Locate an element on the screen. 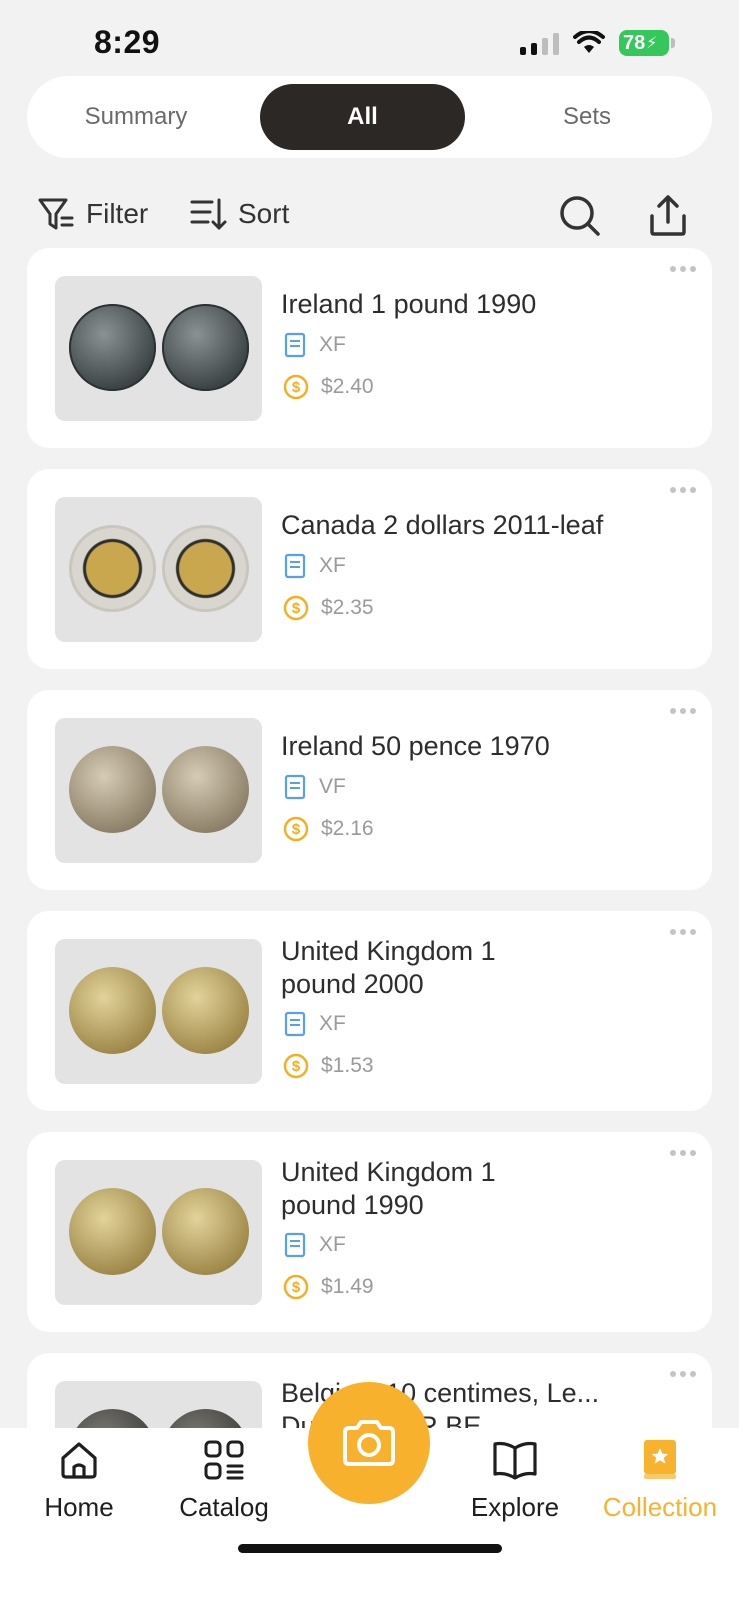 Image resolution: width=739 pixels, height=1600 pixels. tab-all: All is located at coordinates (362, 117).